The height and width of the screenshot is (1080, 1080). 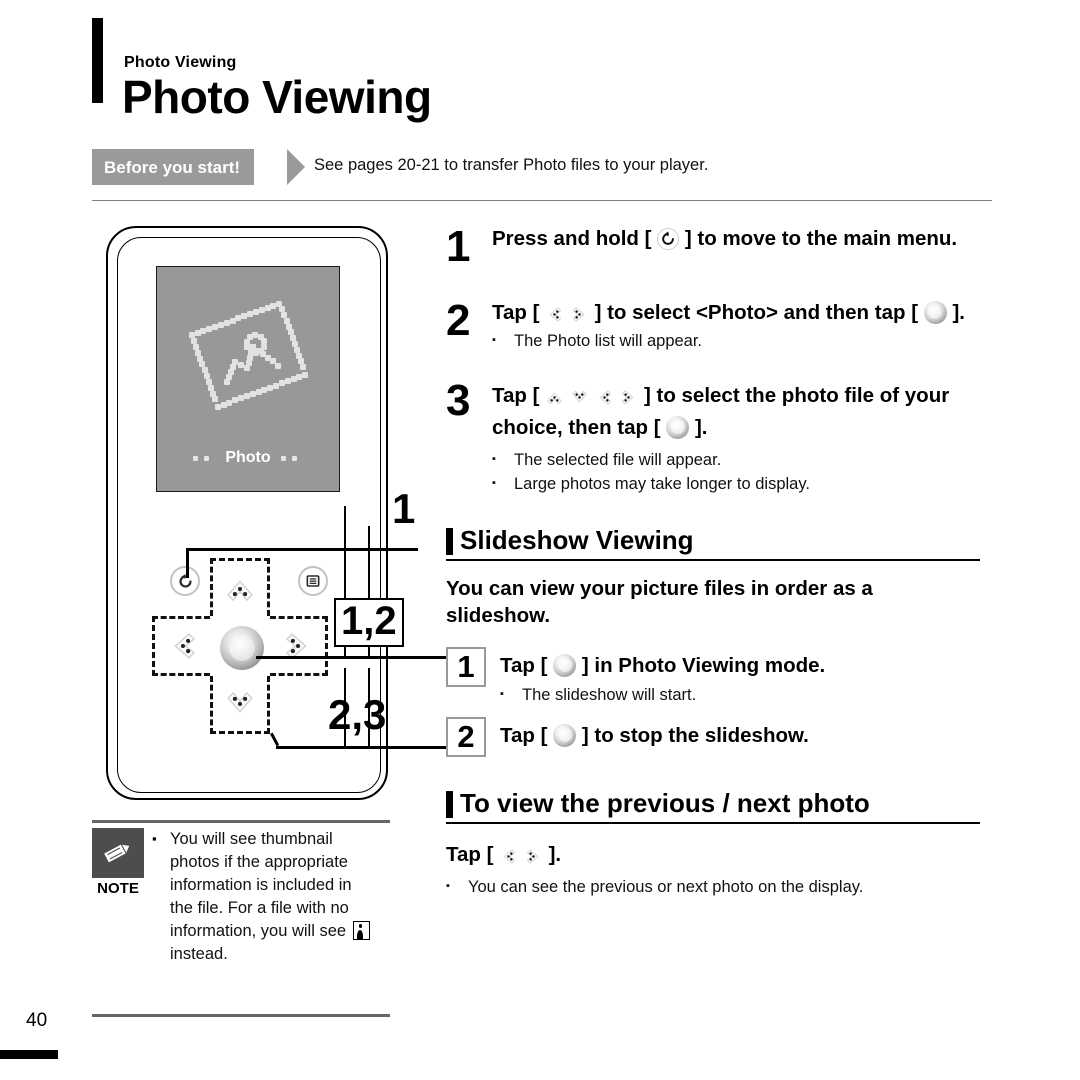 What do you see at coordinates (118, 888) in the screenshot?
I see `note-label: NOTE` at bounding box center [118, 888].